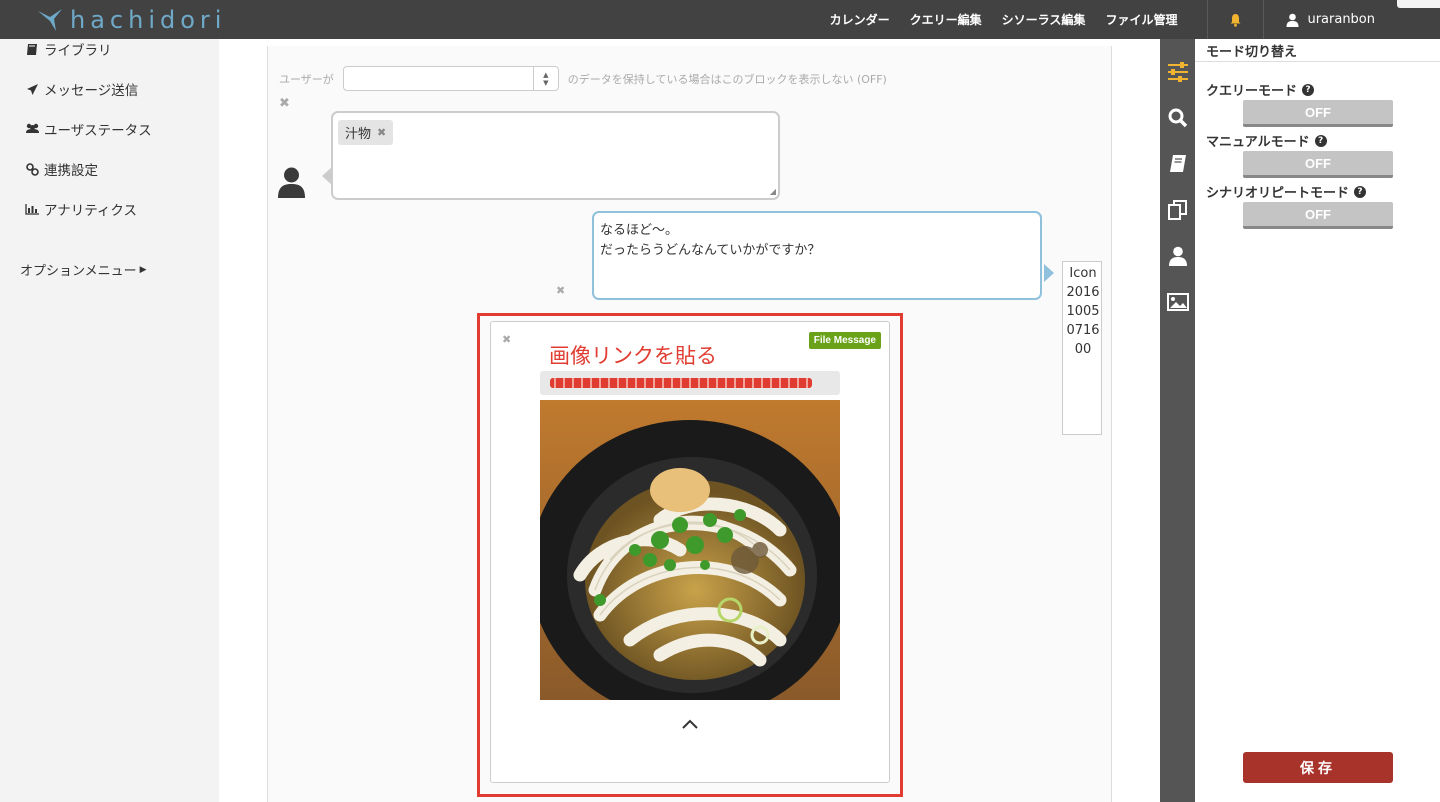 The image size is (1440, 802). What do you see at coordinates (727, 79) in the screenshot?
I see `condition-suffix: のデータを保持している場合はこのブロックを表示しない (OFF)` at bounding box center [727, 79].